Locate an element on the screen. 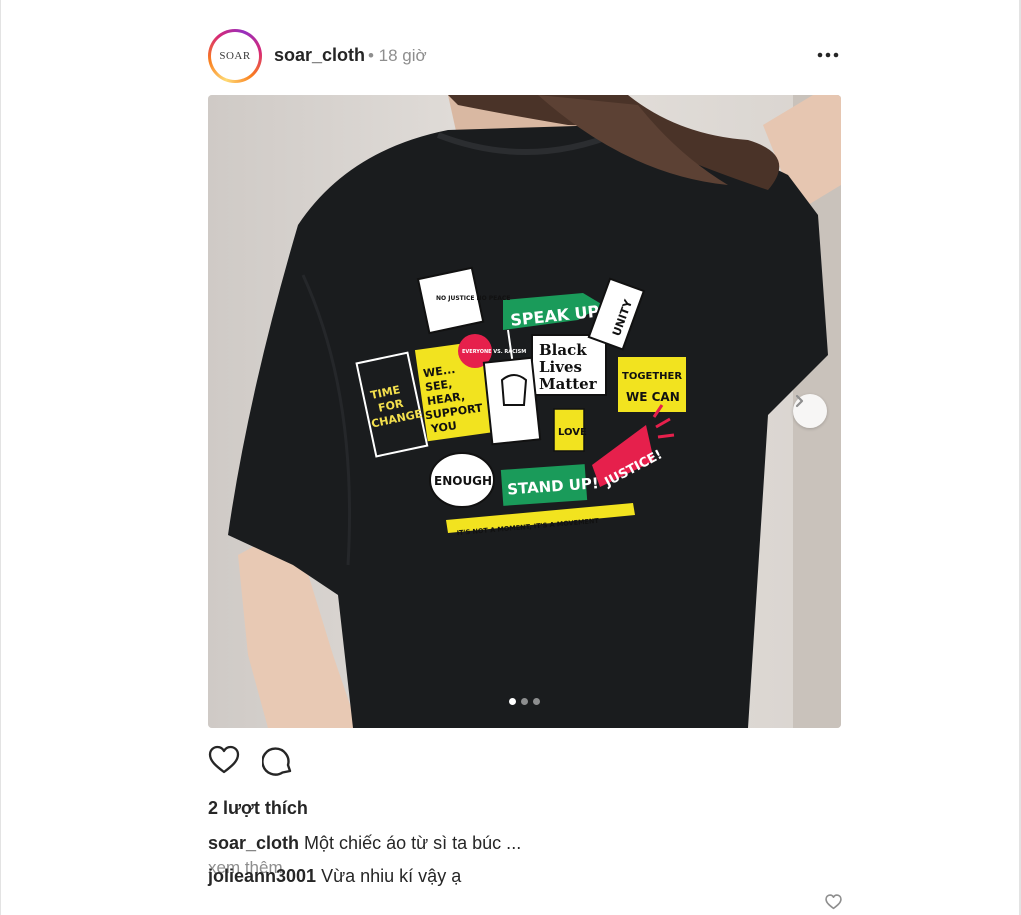  print-everyone: EVERYONE VS. RACISM is located at coordinates (494, 352).